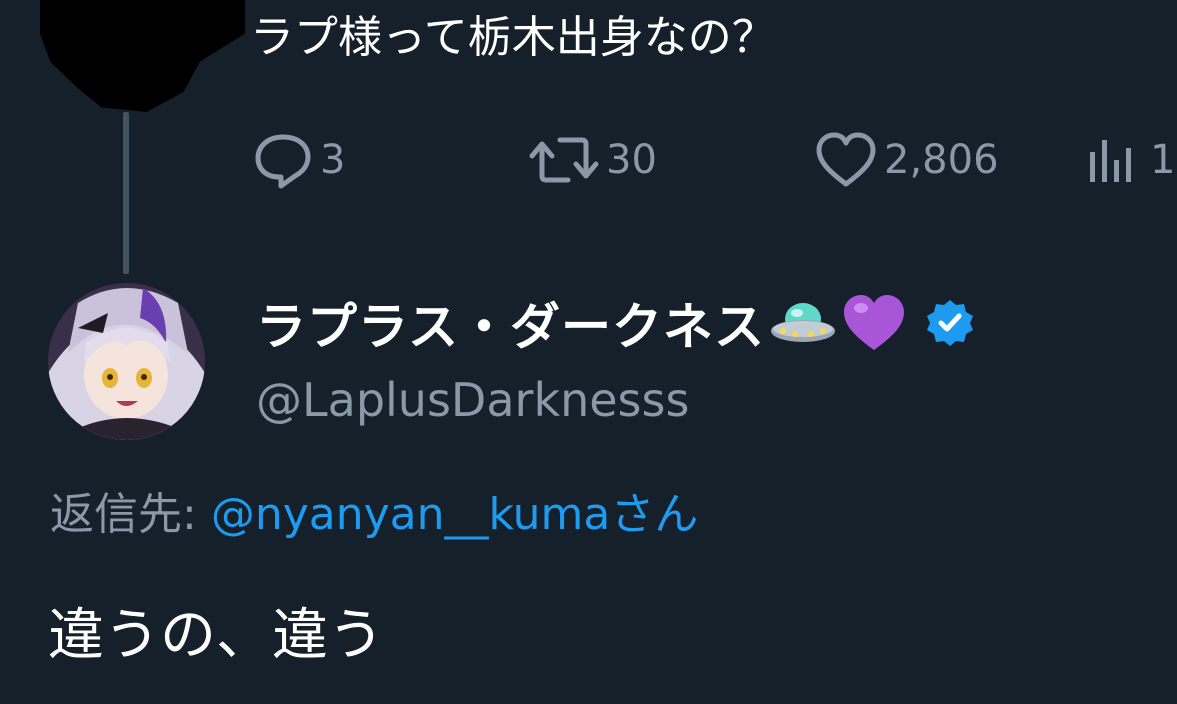  What do you see at coordinates (803, 323) in the screenshot?
I see `ufo-emoji` at bounding box center [803, 323].